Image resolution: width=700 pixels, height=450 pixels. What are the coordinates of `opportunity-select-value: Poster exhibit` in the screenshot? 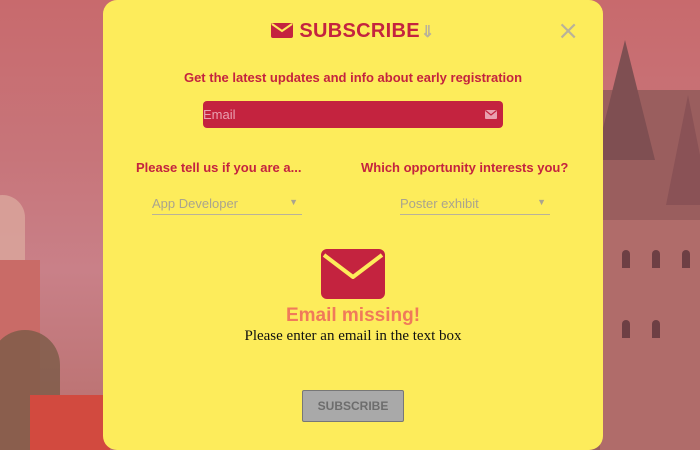 It's located at (439, 203).